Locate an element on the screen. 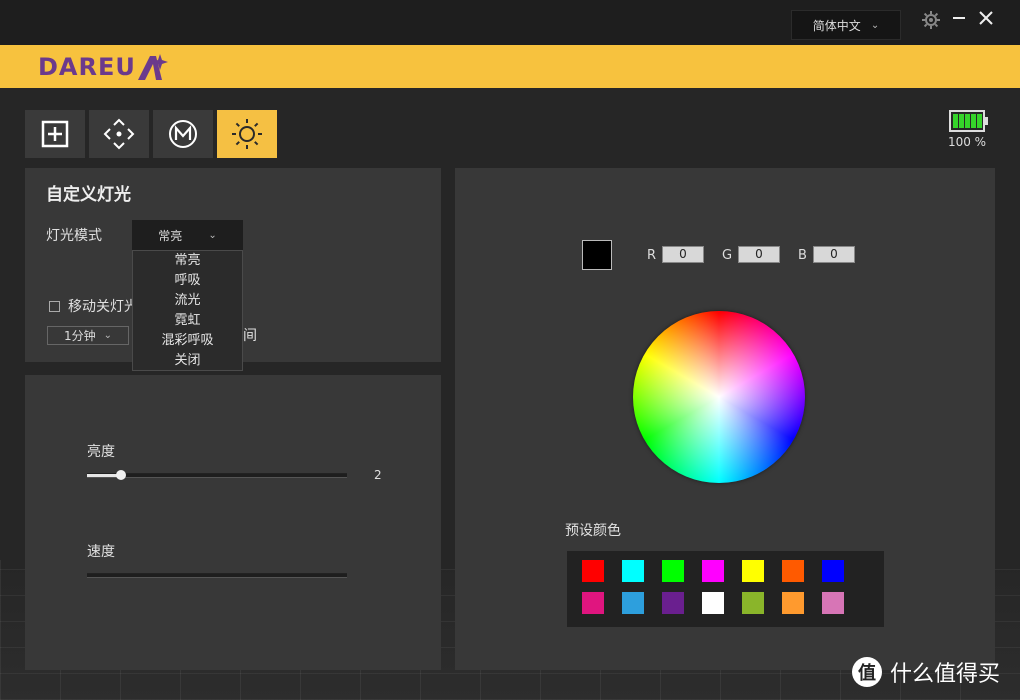 The image size is (1020, 700). watermark: 值 什么值得买 is located at coordinates (926, 672).